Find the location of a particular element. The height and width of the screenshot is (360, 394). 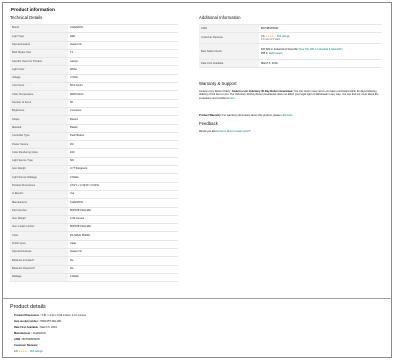

table-row: Material Plastic is located at coordinates (94, 128).